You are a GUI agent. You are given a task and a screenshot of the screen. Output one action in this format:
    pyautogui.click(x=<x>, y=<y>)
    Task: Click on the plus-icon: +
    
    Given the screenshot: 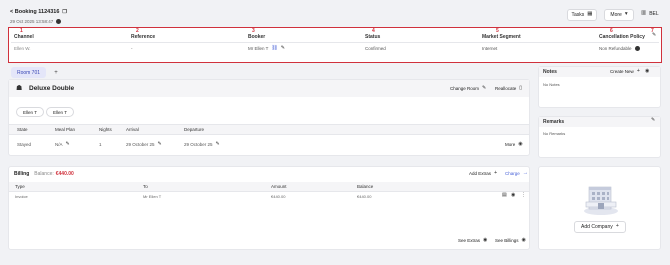 What is the action you would take?
    pyautogui.click(x=617, y=226)
    